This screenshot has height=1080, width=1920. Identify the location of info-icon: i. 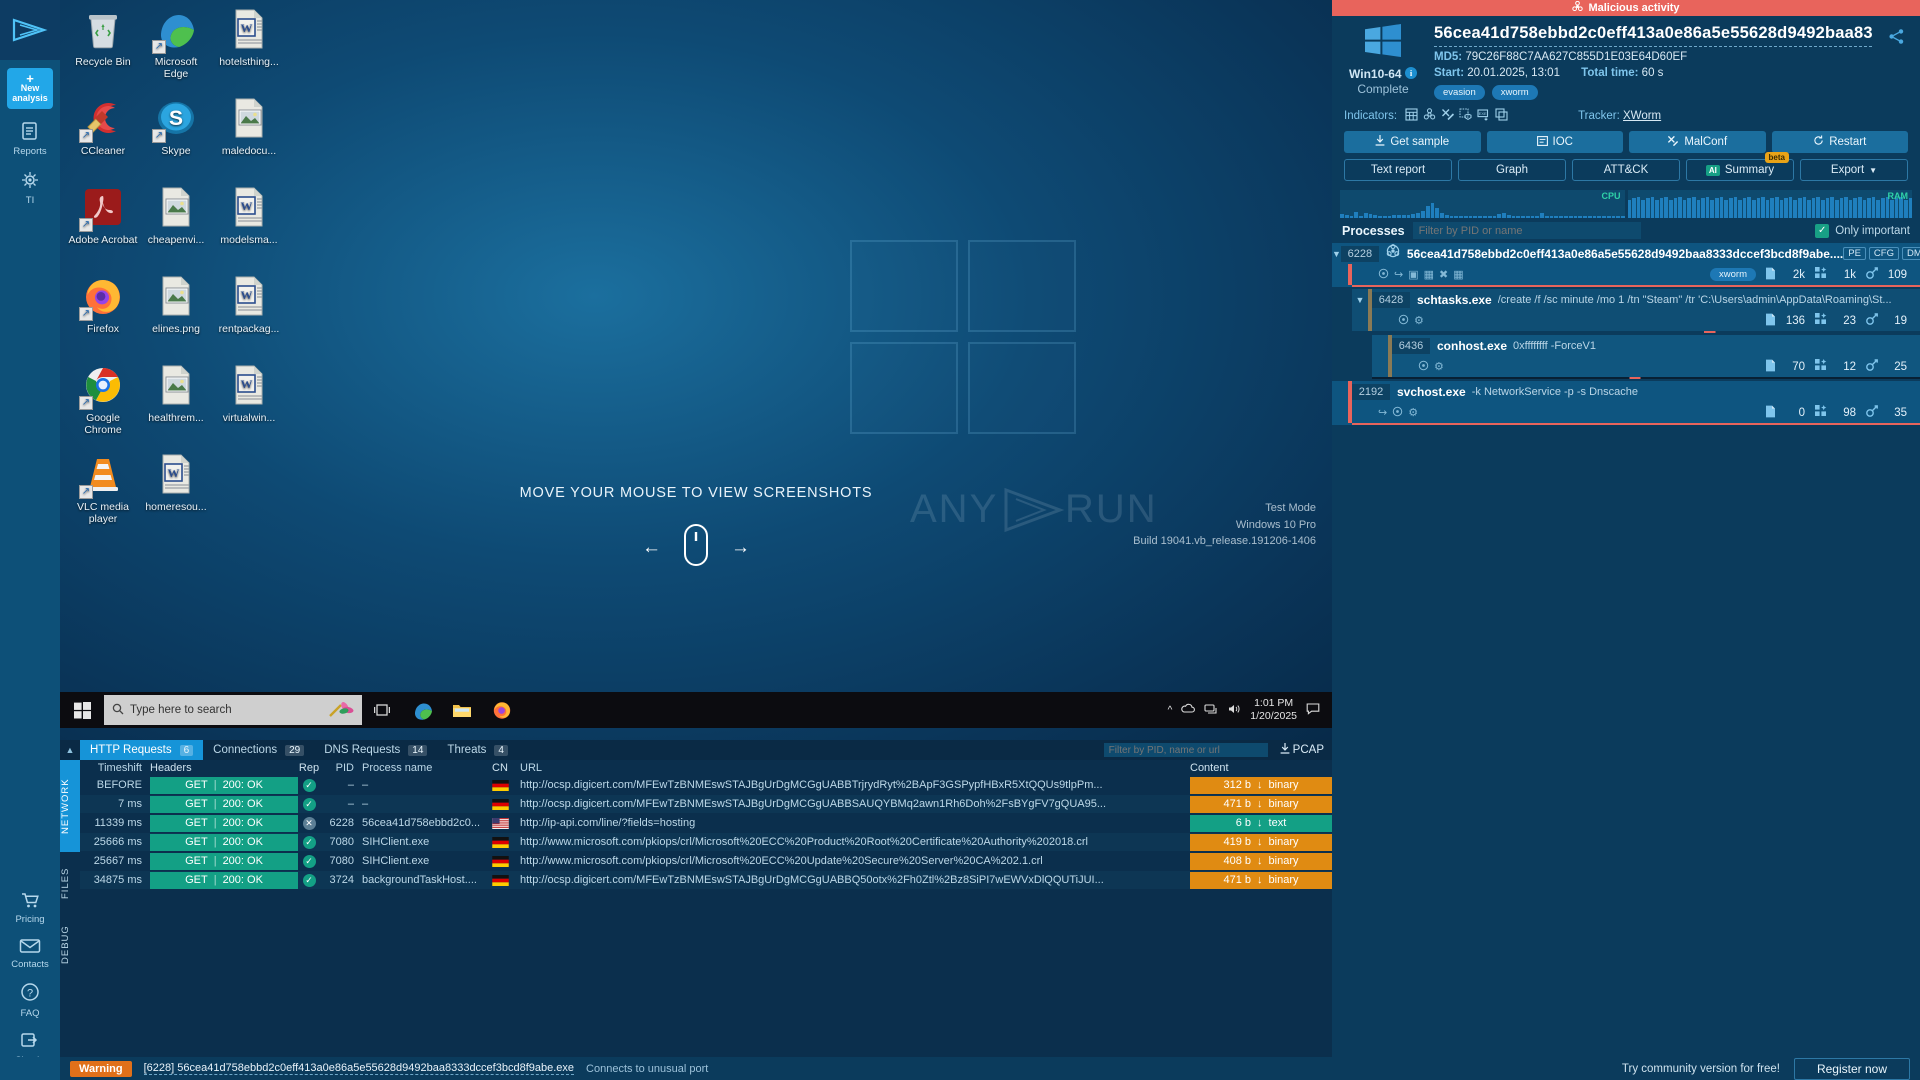
(1410, 74).